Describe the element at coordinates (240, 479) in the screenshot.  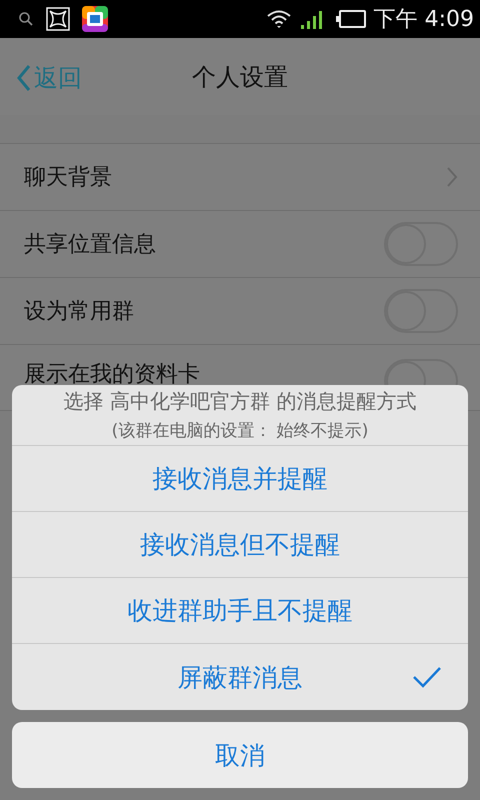
I see `option-button: 接收消息并提醒` at that location.